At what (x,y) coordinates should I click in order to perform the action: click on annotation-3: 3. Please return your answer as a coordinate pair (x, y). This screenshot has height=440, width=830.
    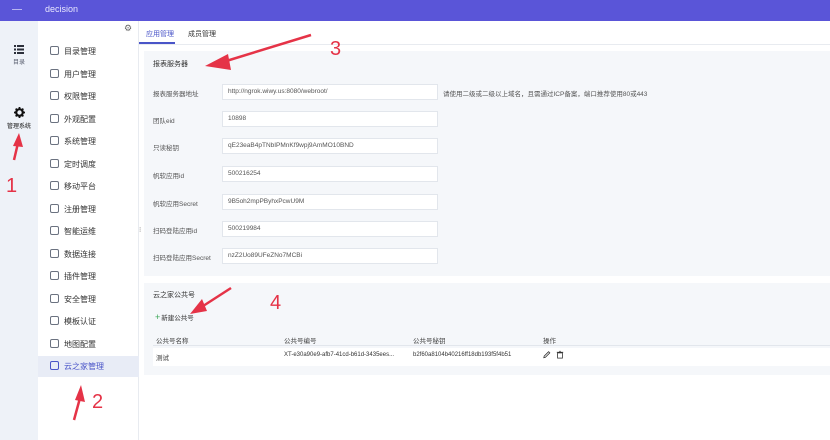
    Looking at the image, I should click on (336, 49).